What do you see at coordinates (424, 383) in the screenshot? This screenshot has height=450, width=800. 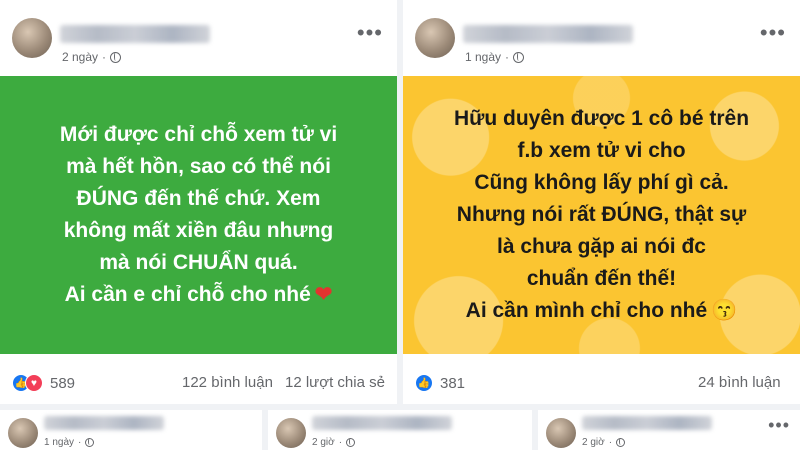 I see `like-icon: 👍` at bounding box center [424, 383].